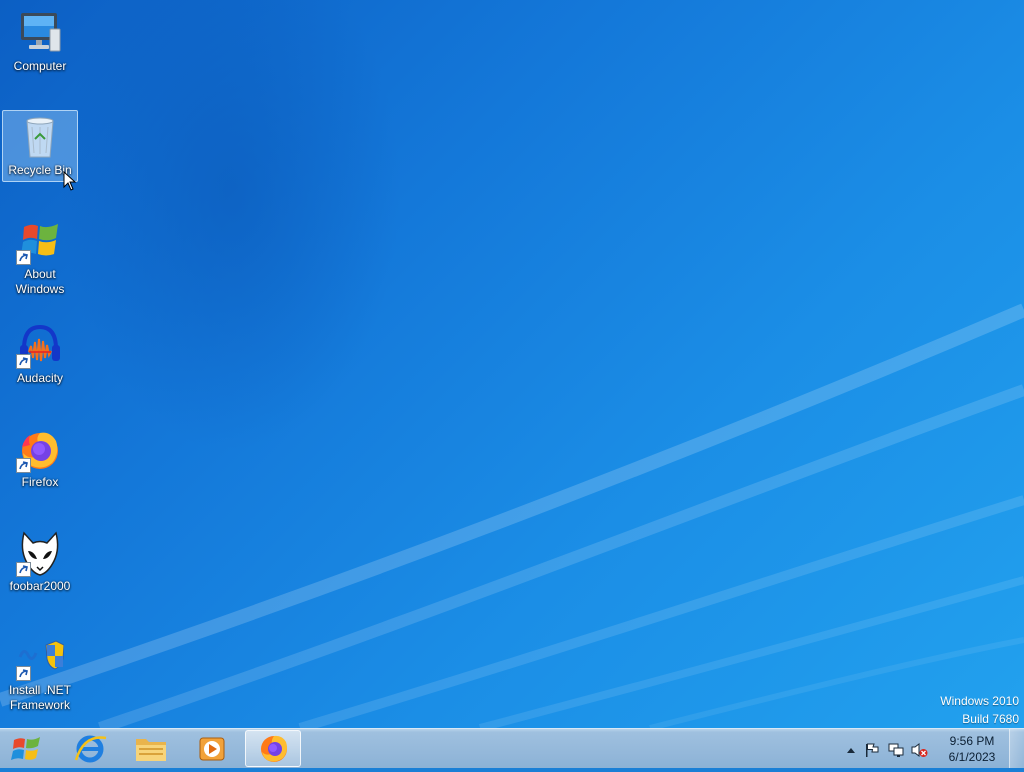  I want to click on folder-icon, so click(151, 750).